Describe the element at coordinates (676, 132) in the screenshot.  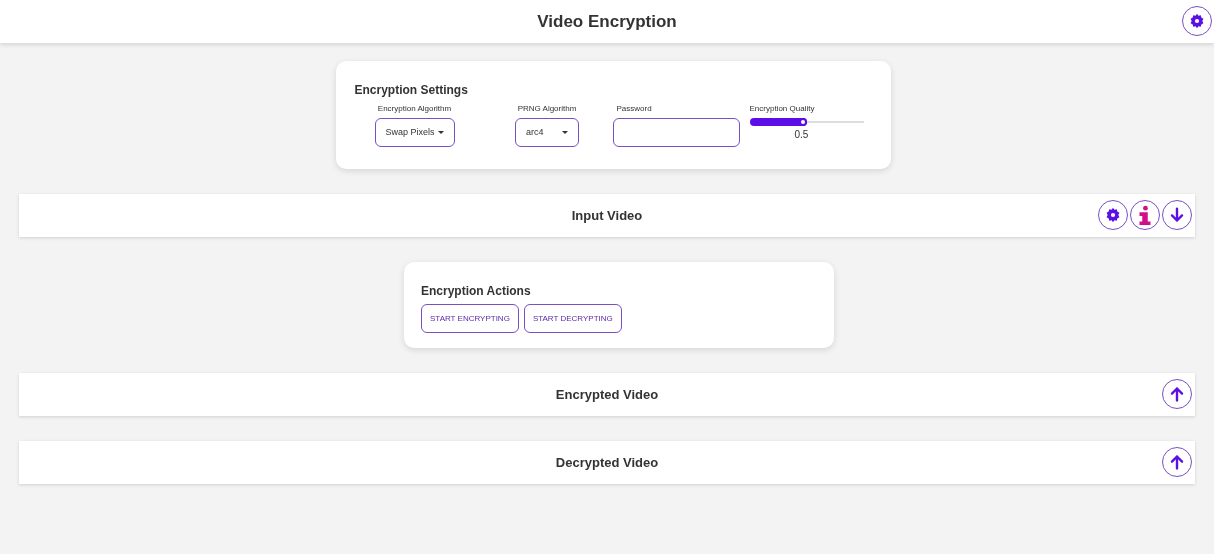
I see `password-field` at that location.